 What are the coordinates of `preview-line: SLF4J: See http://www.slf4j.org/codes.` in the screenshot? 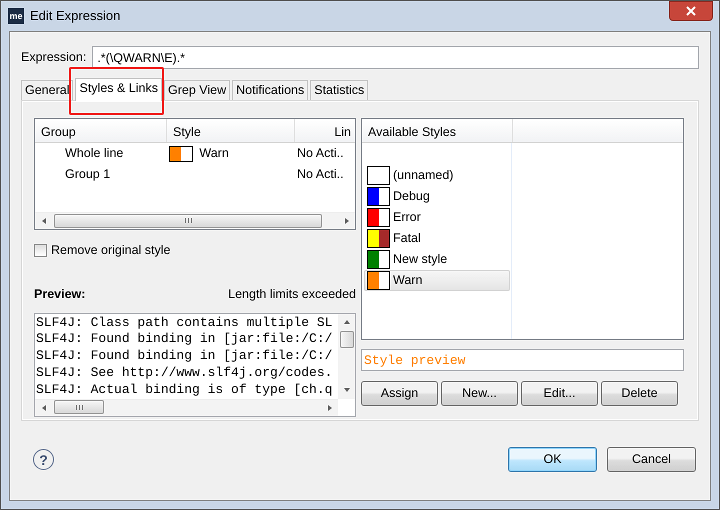 It's located at (185, 373).